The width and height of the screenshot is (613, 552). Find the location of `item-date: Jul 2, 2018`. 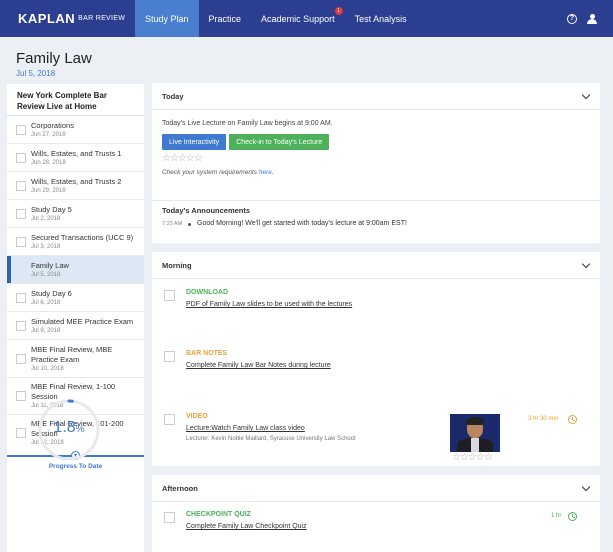

item-date: Jul 2, 2018 is located at coordinates (46, 218).